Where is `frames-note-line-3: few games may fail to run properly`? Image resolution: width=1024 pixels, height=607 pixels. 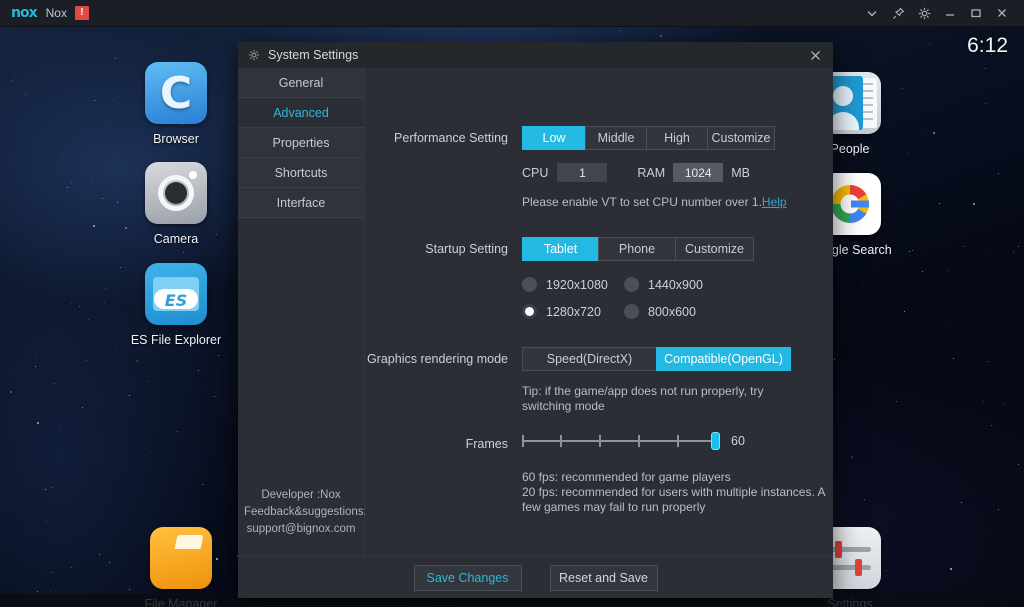
frames-note-line-3: few games may fail to run properly is located at coordinates (614, 507).